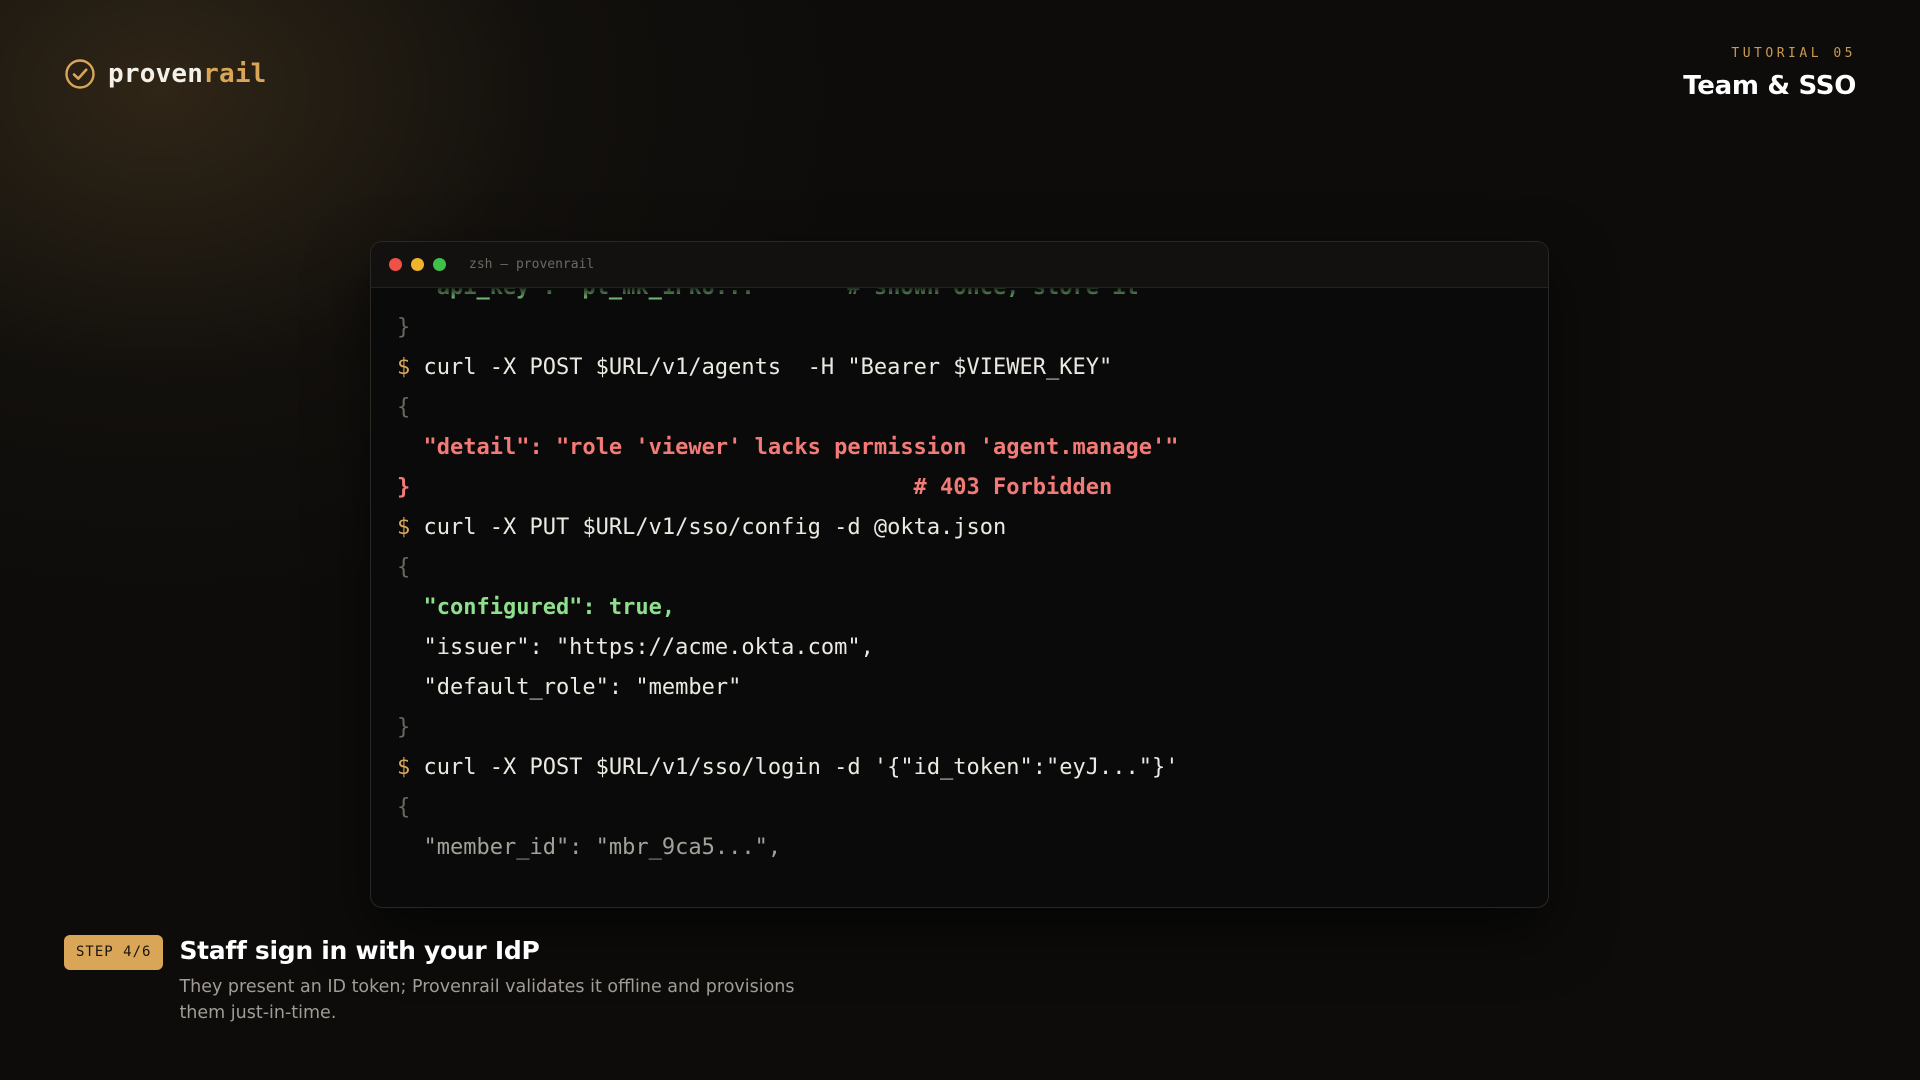 This screenshot has height=1080, width=1920. I want to click on terminal-line: } # 403 Forbidden, so click(962, 488).